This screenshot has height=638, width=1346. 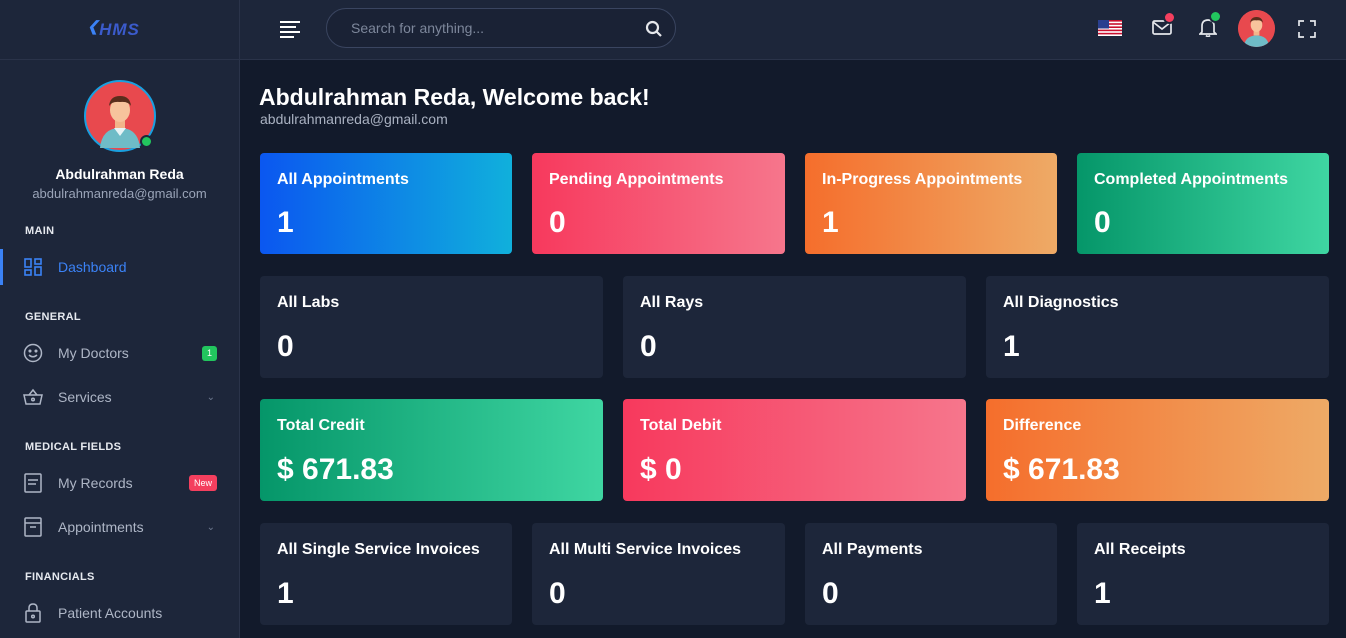 I want to click on section-title-main: MAIN, so click(x=40, y=231).